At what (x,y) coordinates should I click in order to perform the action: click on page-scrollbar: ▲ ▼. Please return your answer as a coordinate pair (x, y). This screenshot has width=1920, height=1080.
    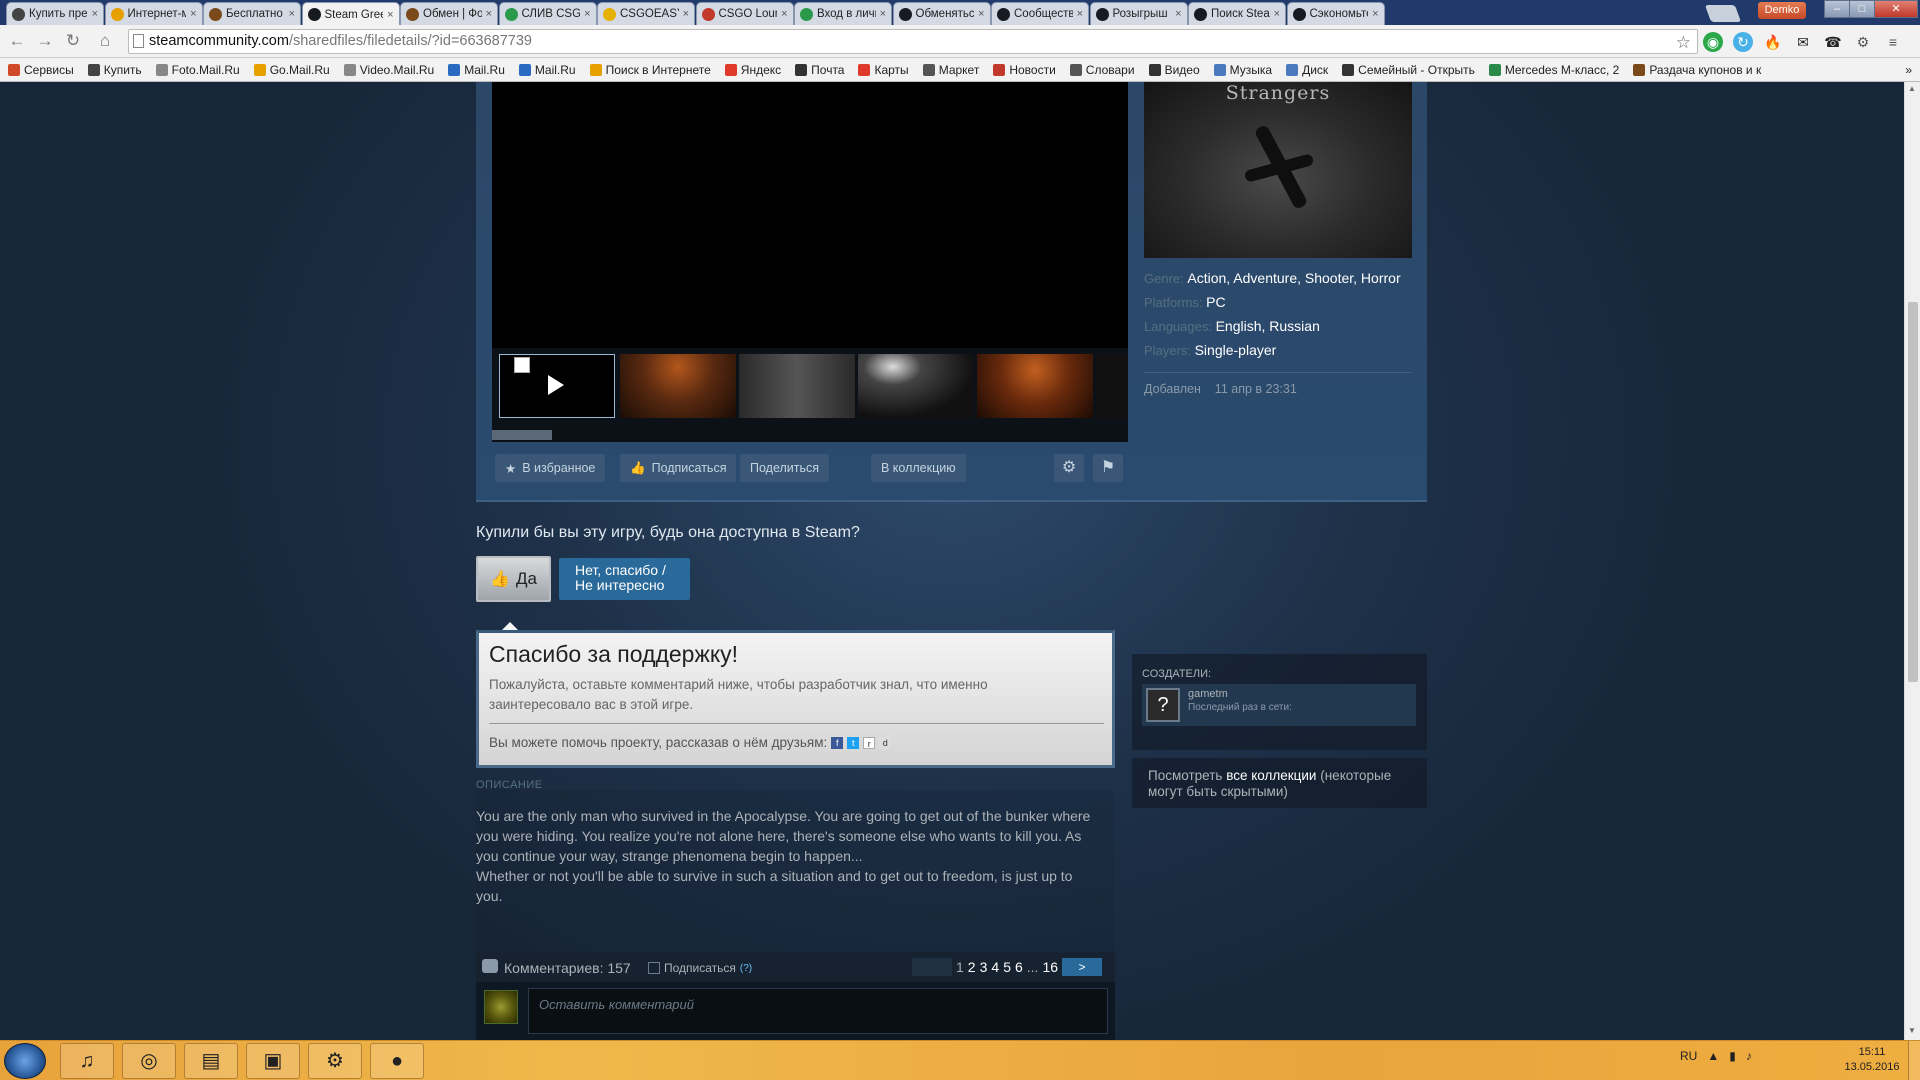
    Looking at the image, I should click on (1912, 561).